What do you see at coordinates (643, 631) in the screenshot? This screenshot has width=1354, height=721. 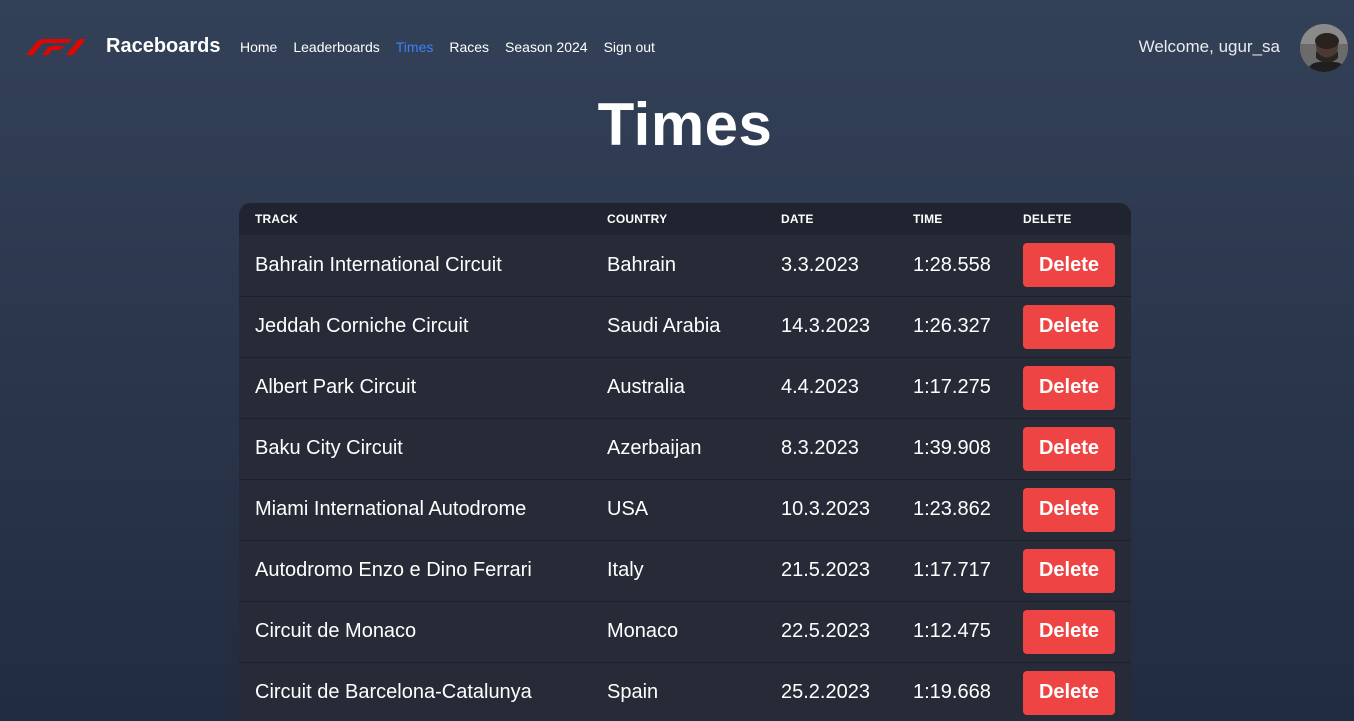 I see `cell-country: Monaco` at bounding box center [643, 631].